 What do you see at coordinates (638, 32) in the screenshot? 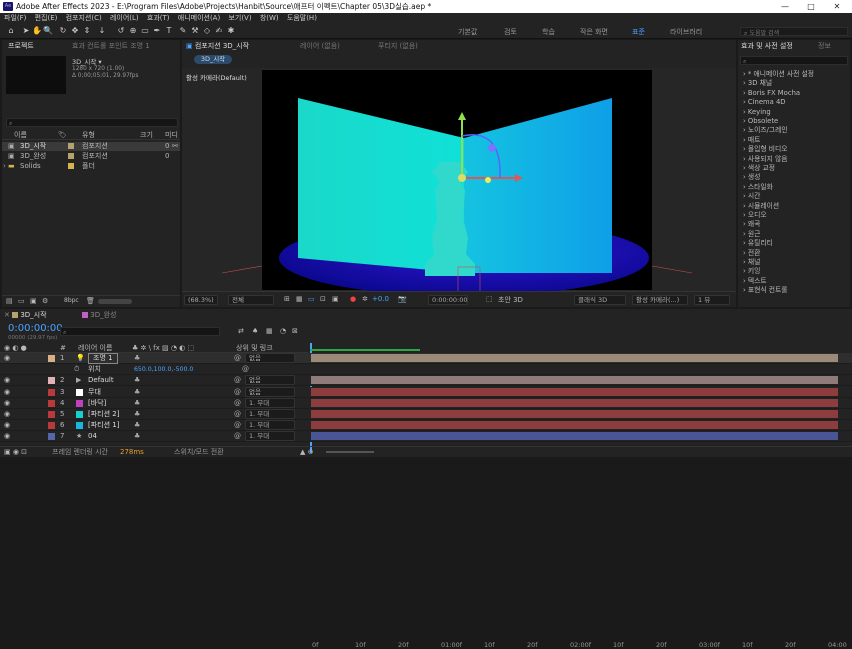
I see `workspace-standard: 표준` at bounding box center [638, 32].